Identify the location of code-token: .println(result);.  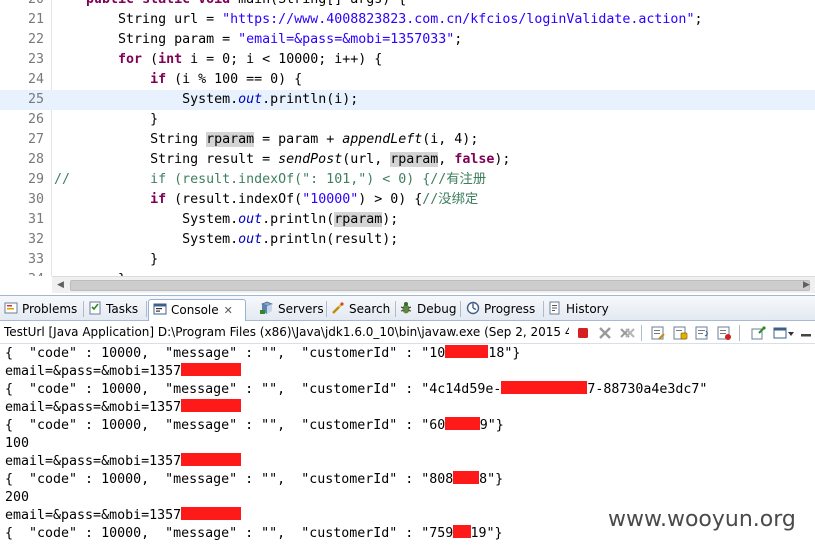
(330, 239).